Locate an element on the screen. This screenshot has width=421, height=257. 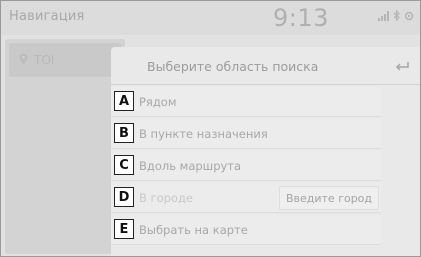
settings-icon is located at coordinates (409, 17).